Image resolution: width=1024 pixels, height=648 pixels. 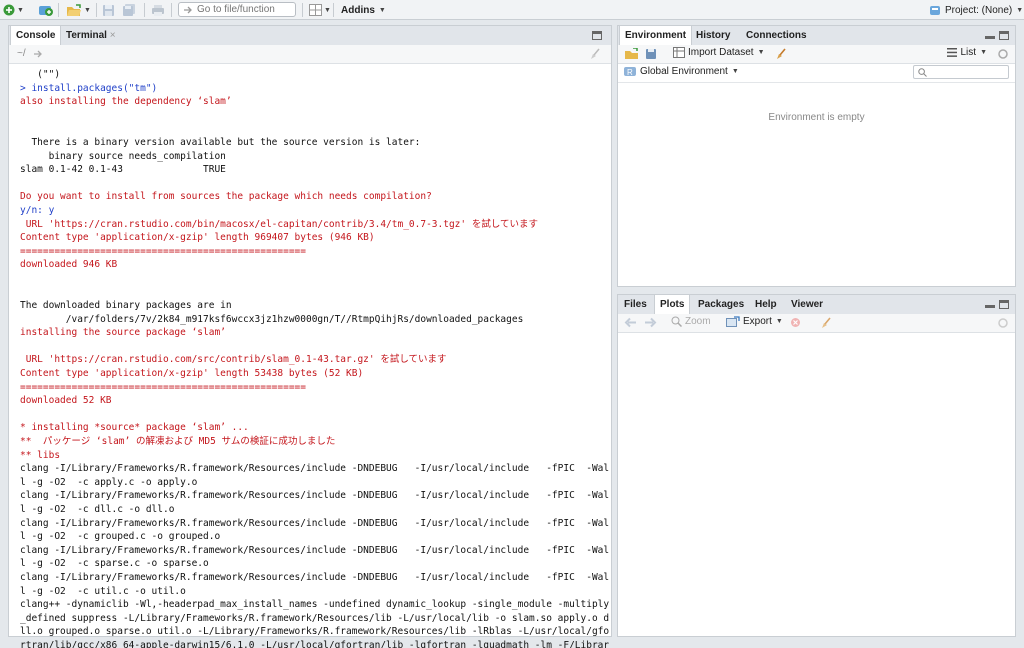 I want to click on console-line: slam 0.1-42 0.1-43 TRUE, so click(x=123, y=170).